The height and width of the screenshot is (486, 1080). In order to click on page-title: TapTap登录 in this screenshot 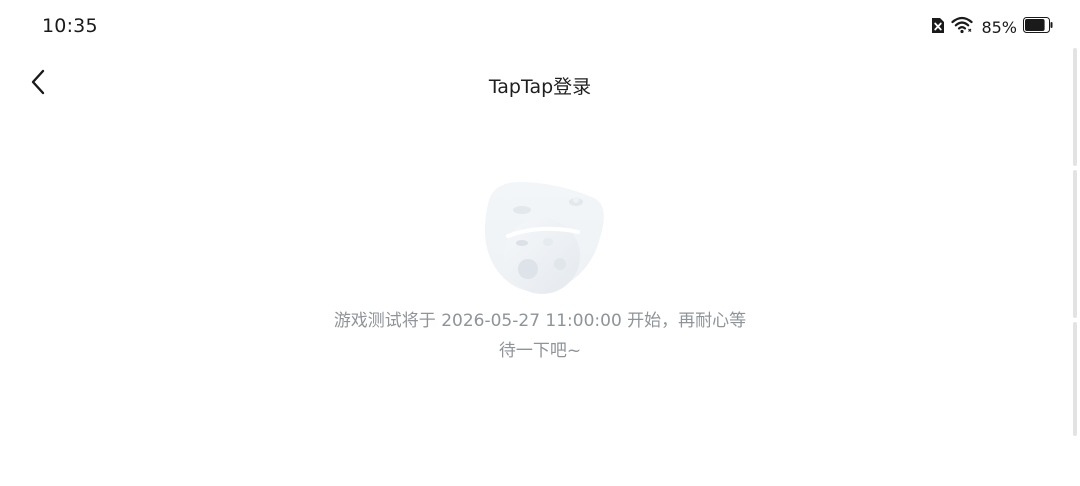, I will do `click(540, 87)`.